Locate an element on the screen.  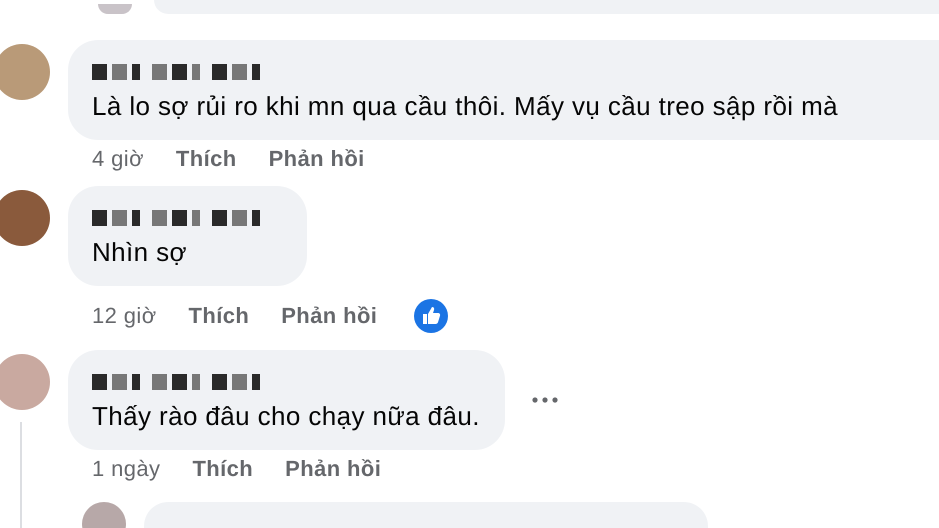
like-reaction-icon is located at coordinates (431, 316).